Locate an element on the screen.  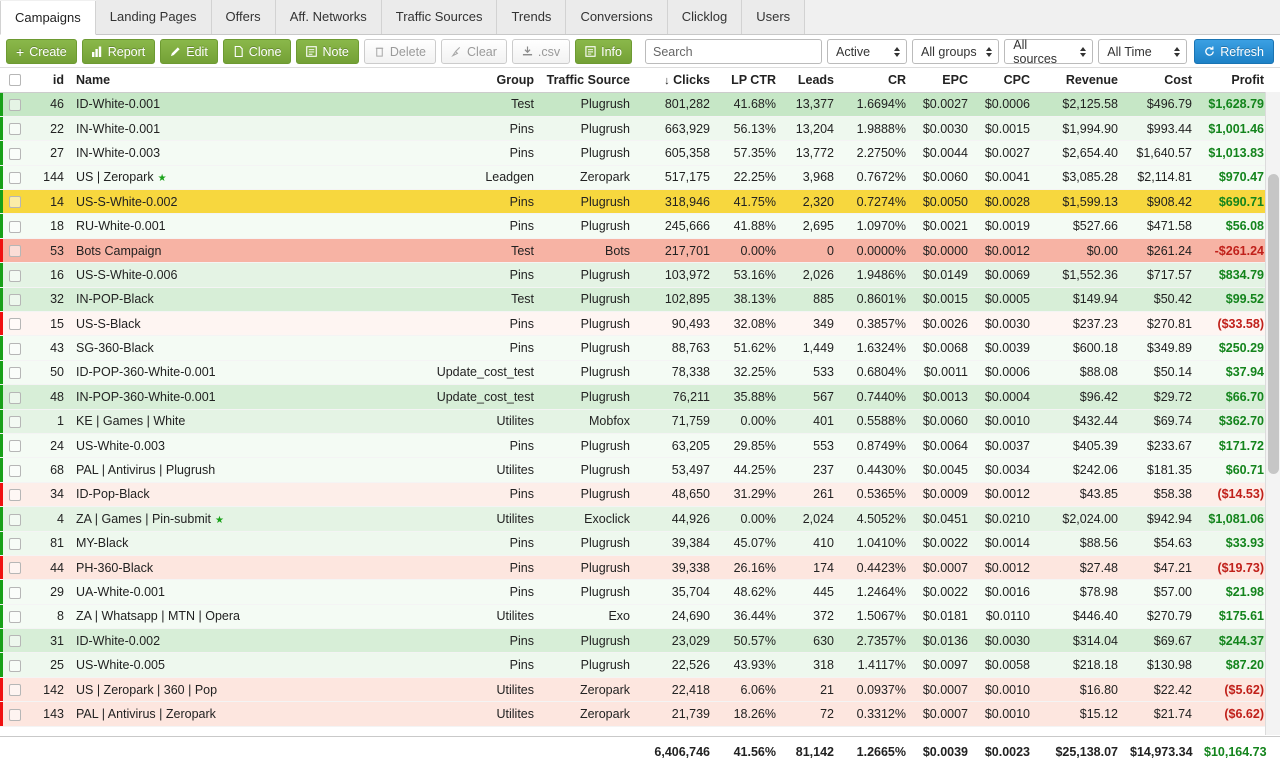
header-leads: Leads is located at coordinates (811, 80).